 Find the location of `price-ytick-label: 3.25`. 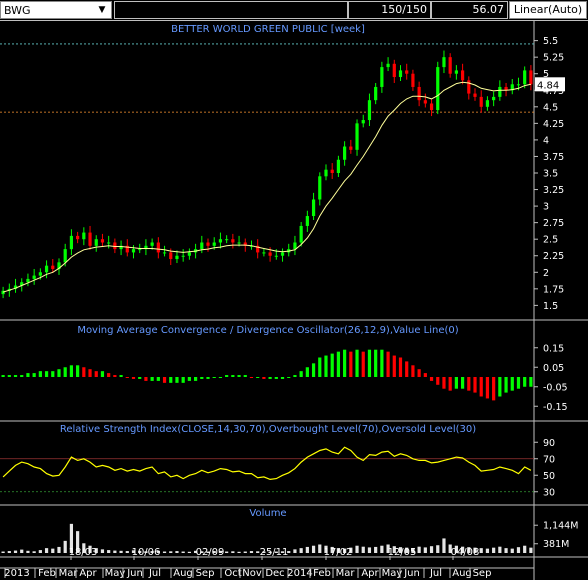

price-ytick-label: 3.25 is located at coordinates (553, 190).